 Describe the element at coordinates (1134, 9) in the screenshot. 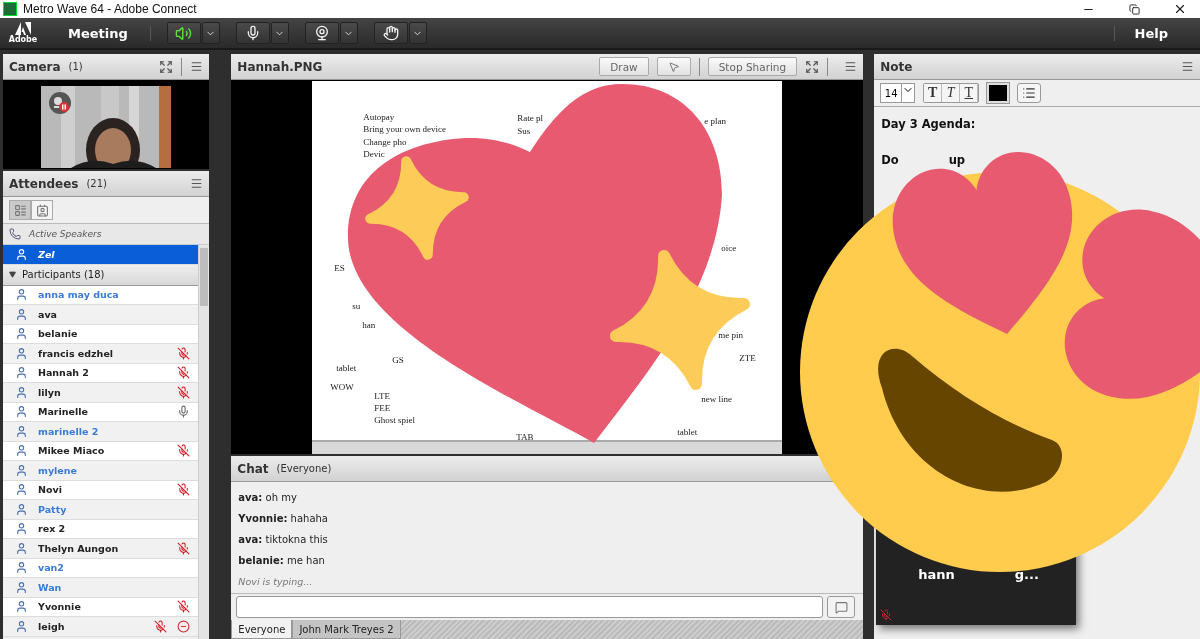

I see `restore-icon` at that location.